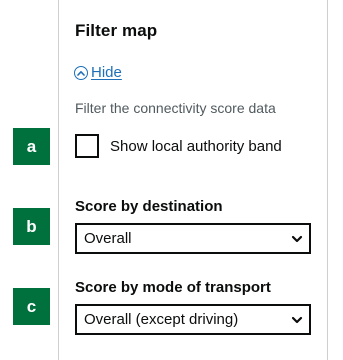  Describe the element at coordinates (87, 146) in the screenshot. I see `local-authority-band-checkbox` at that location.